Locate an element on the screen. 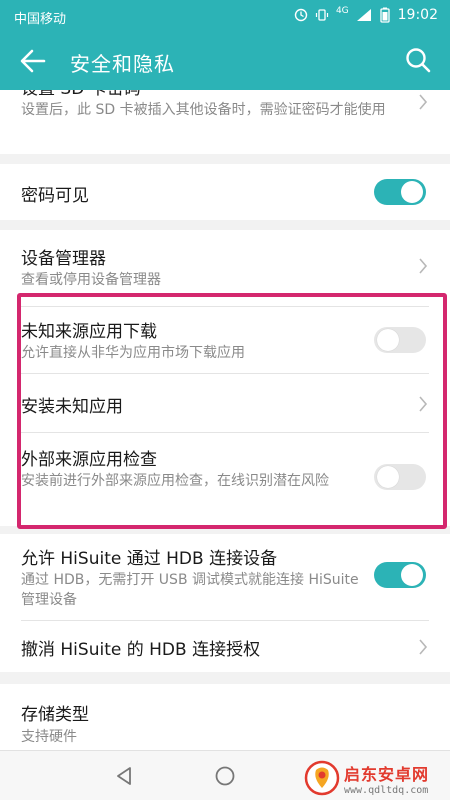  clock-label: 19:02 is located at coordinates (417, 15).